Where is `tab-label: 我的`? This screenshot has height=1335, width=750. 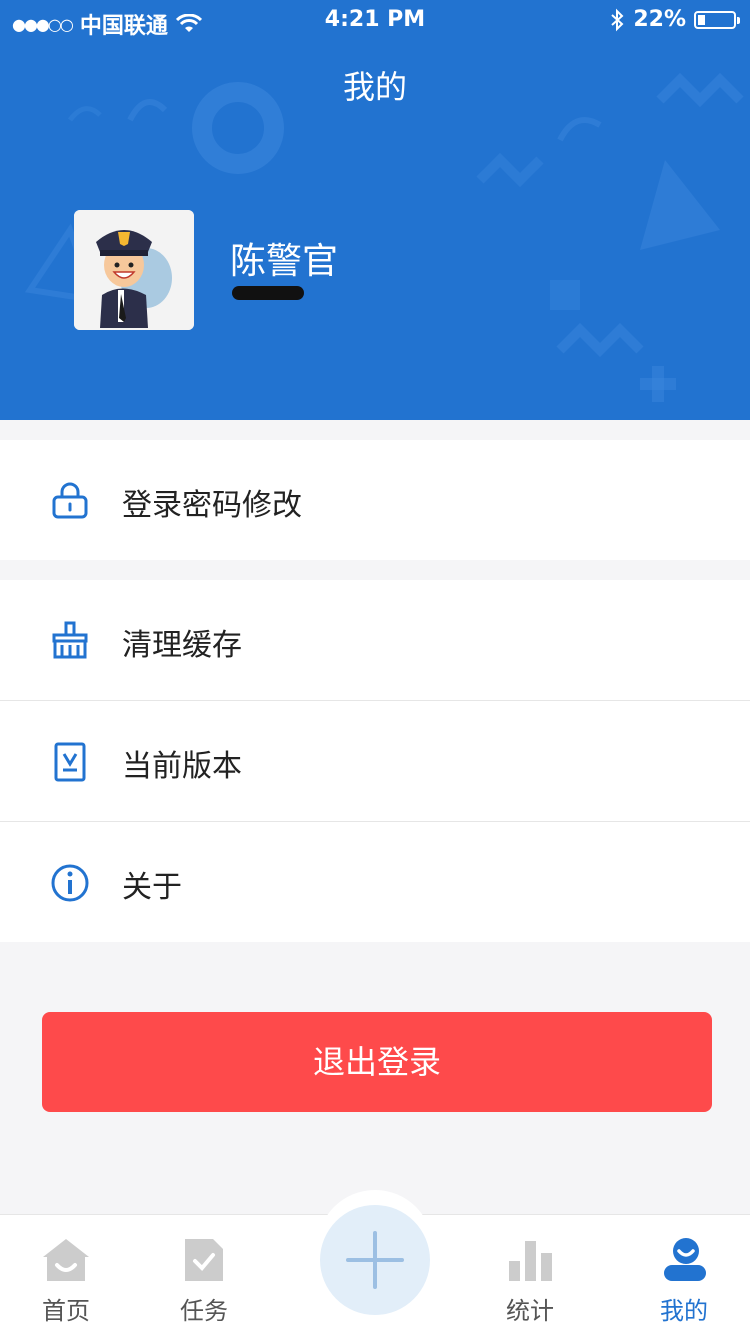 tab-label: 我的 is located at coordinates (684, 1311).